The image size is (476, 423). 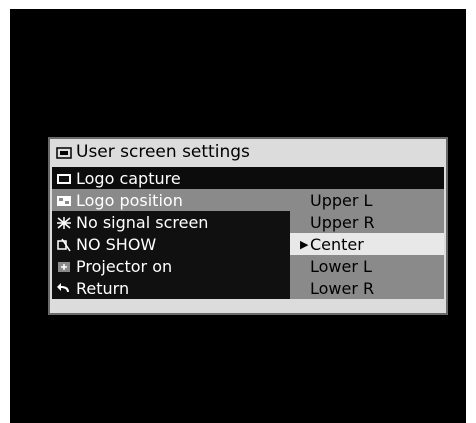 I want to click on option-lower-r: Lower R, so click(x=367, y=288).